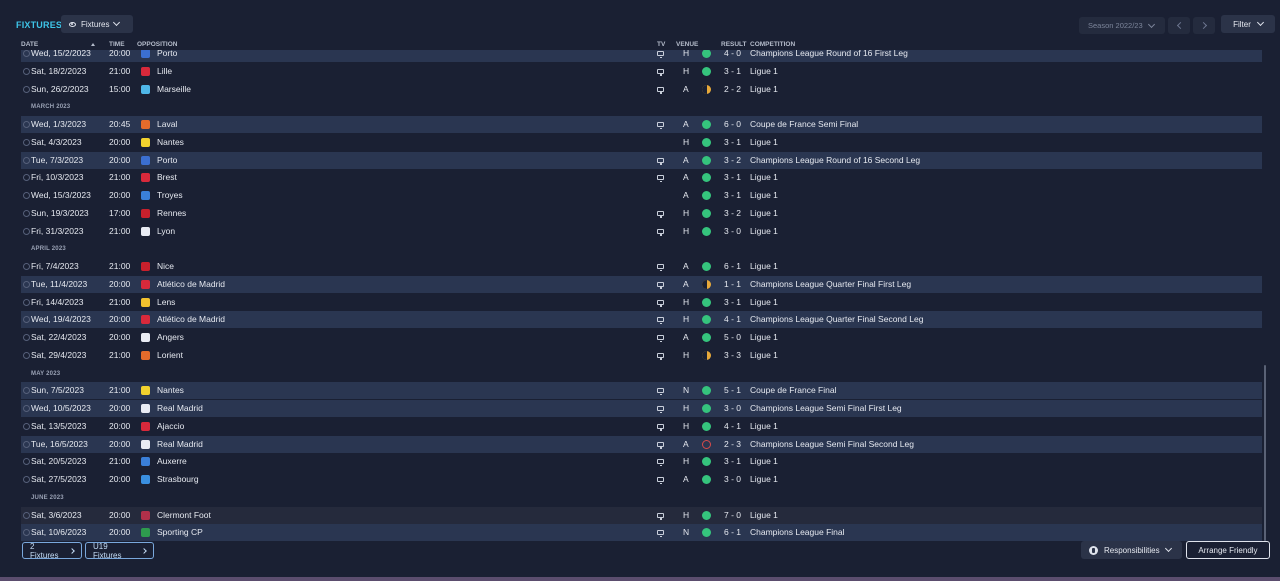 The width and height of the screenshot is (1280, 581). I want to click on column-opposition: OPPOSITION, so click(157, 44).